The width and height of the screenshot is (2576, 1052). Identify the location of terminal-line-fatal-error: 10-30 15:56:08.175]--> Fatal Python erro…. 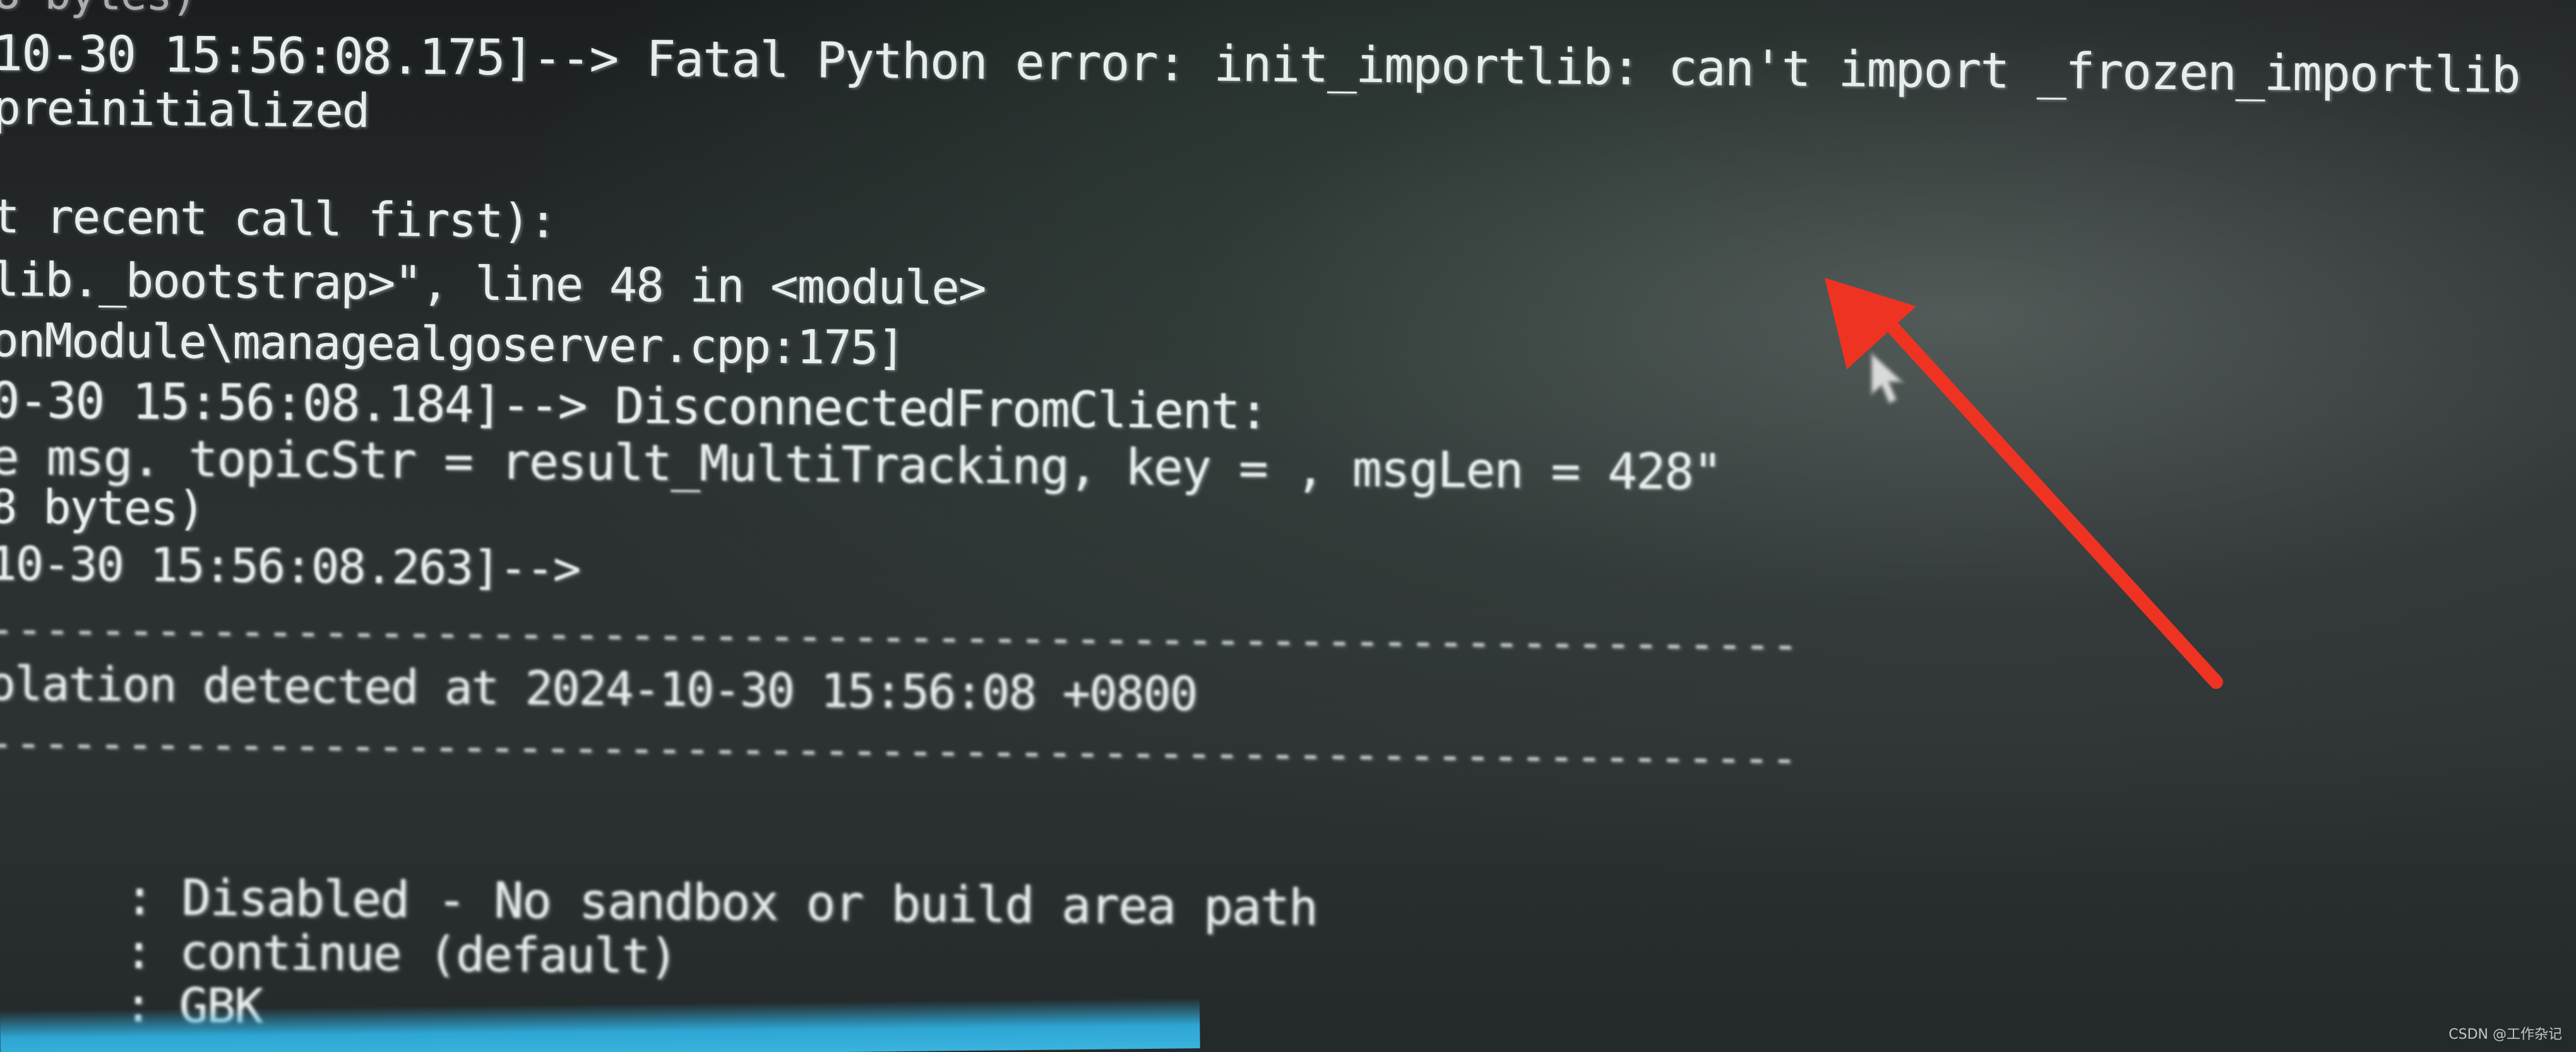
(1260, 64).